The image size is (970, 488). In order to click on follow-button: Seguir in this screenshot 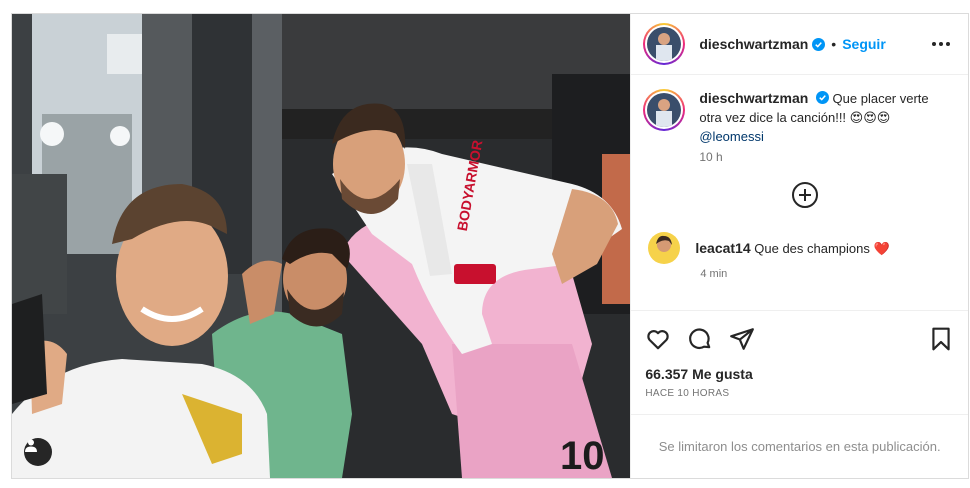, I will do `click(864, 44)`.